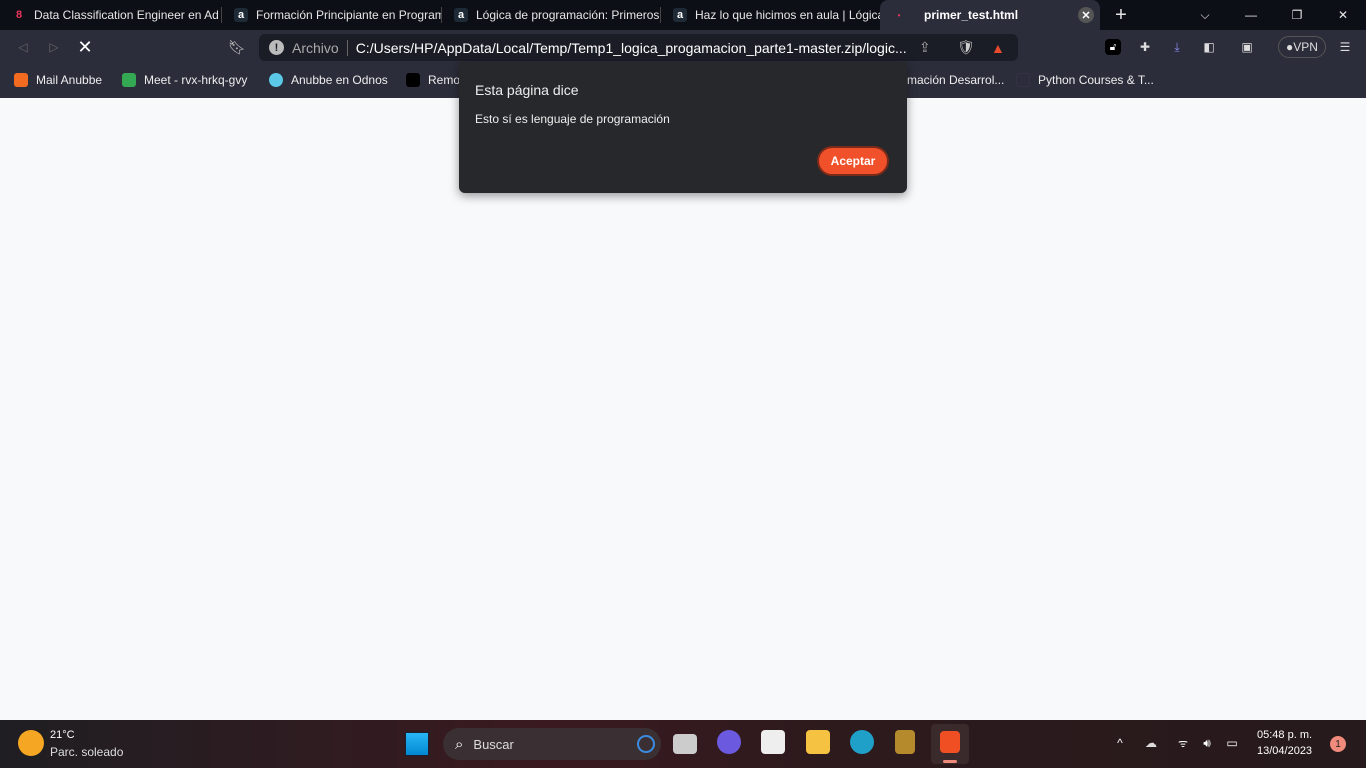  I want to click on tab-primer-test: • primer_test.html ✕, so click(990, 15).